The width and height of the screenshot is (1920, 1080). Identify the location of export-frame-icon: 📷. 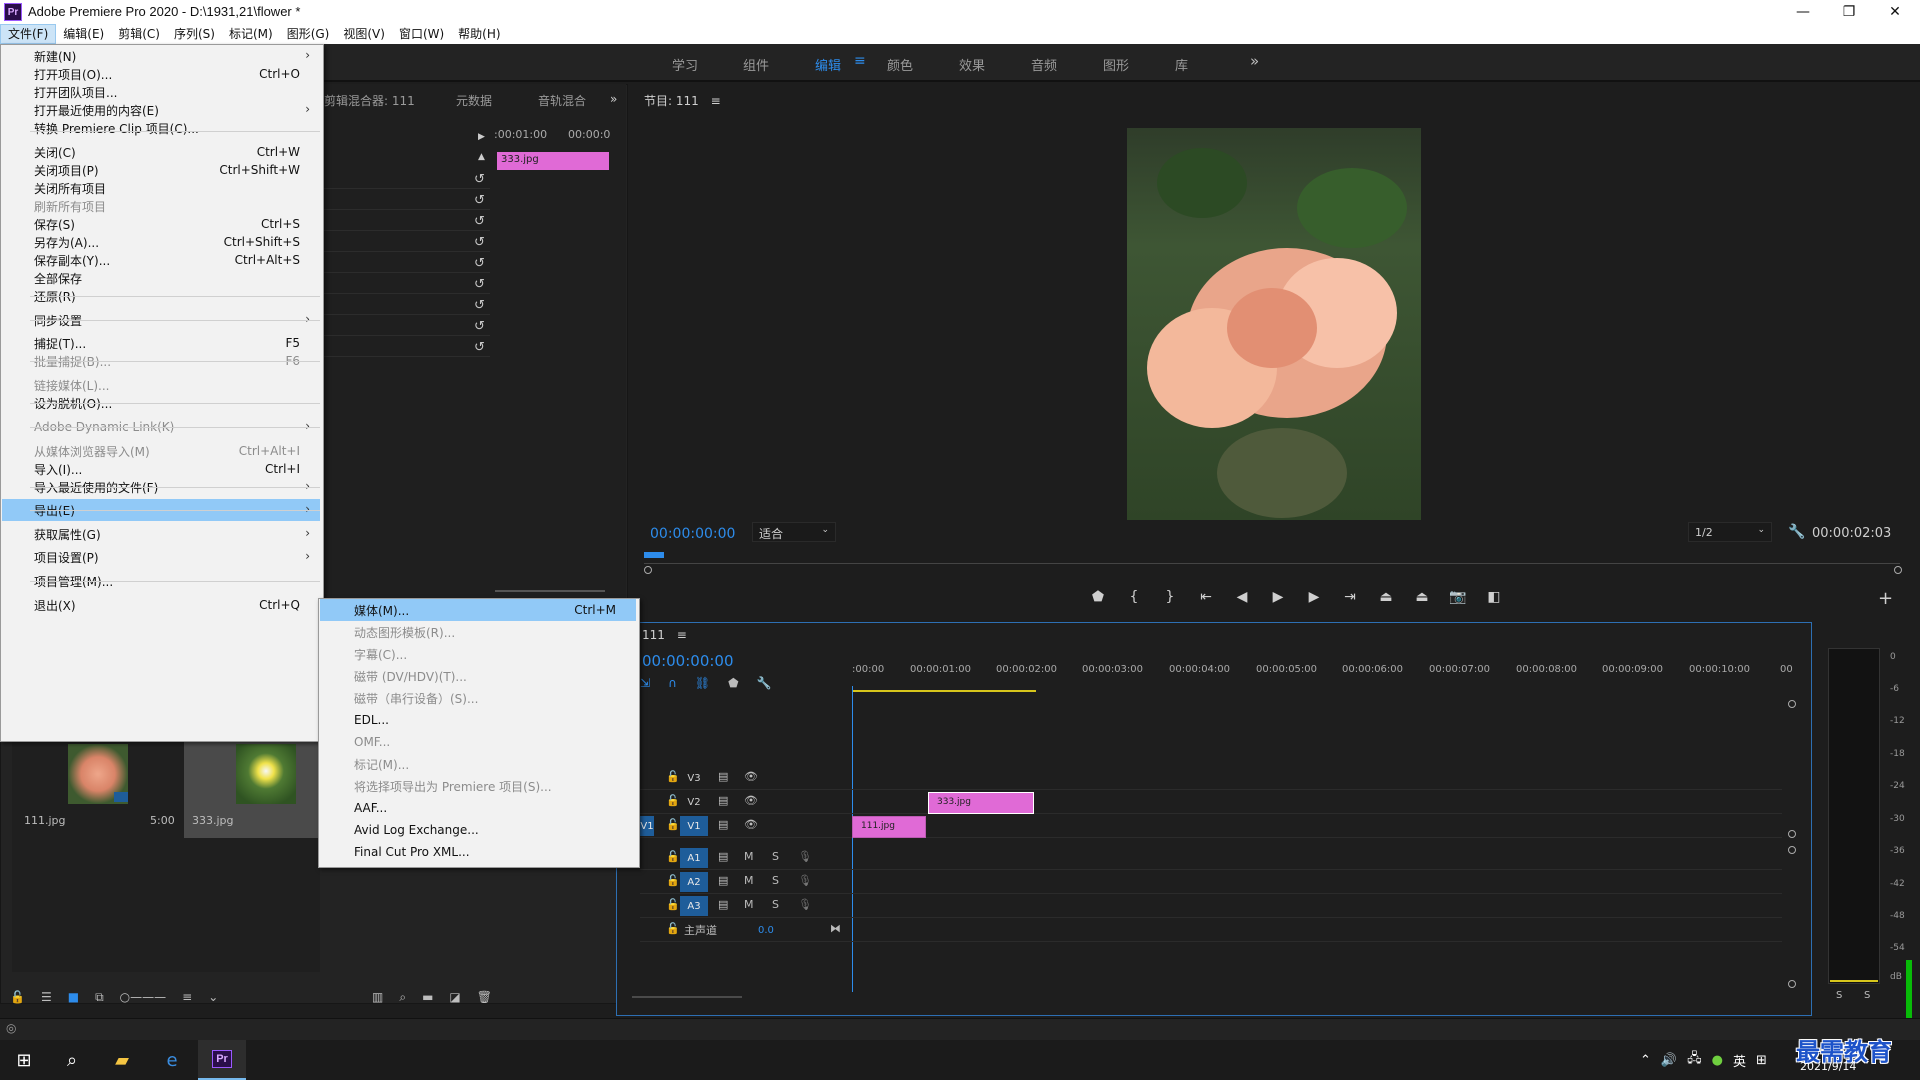
(1458, 597).